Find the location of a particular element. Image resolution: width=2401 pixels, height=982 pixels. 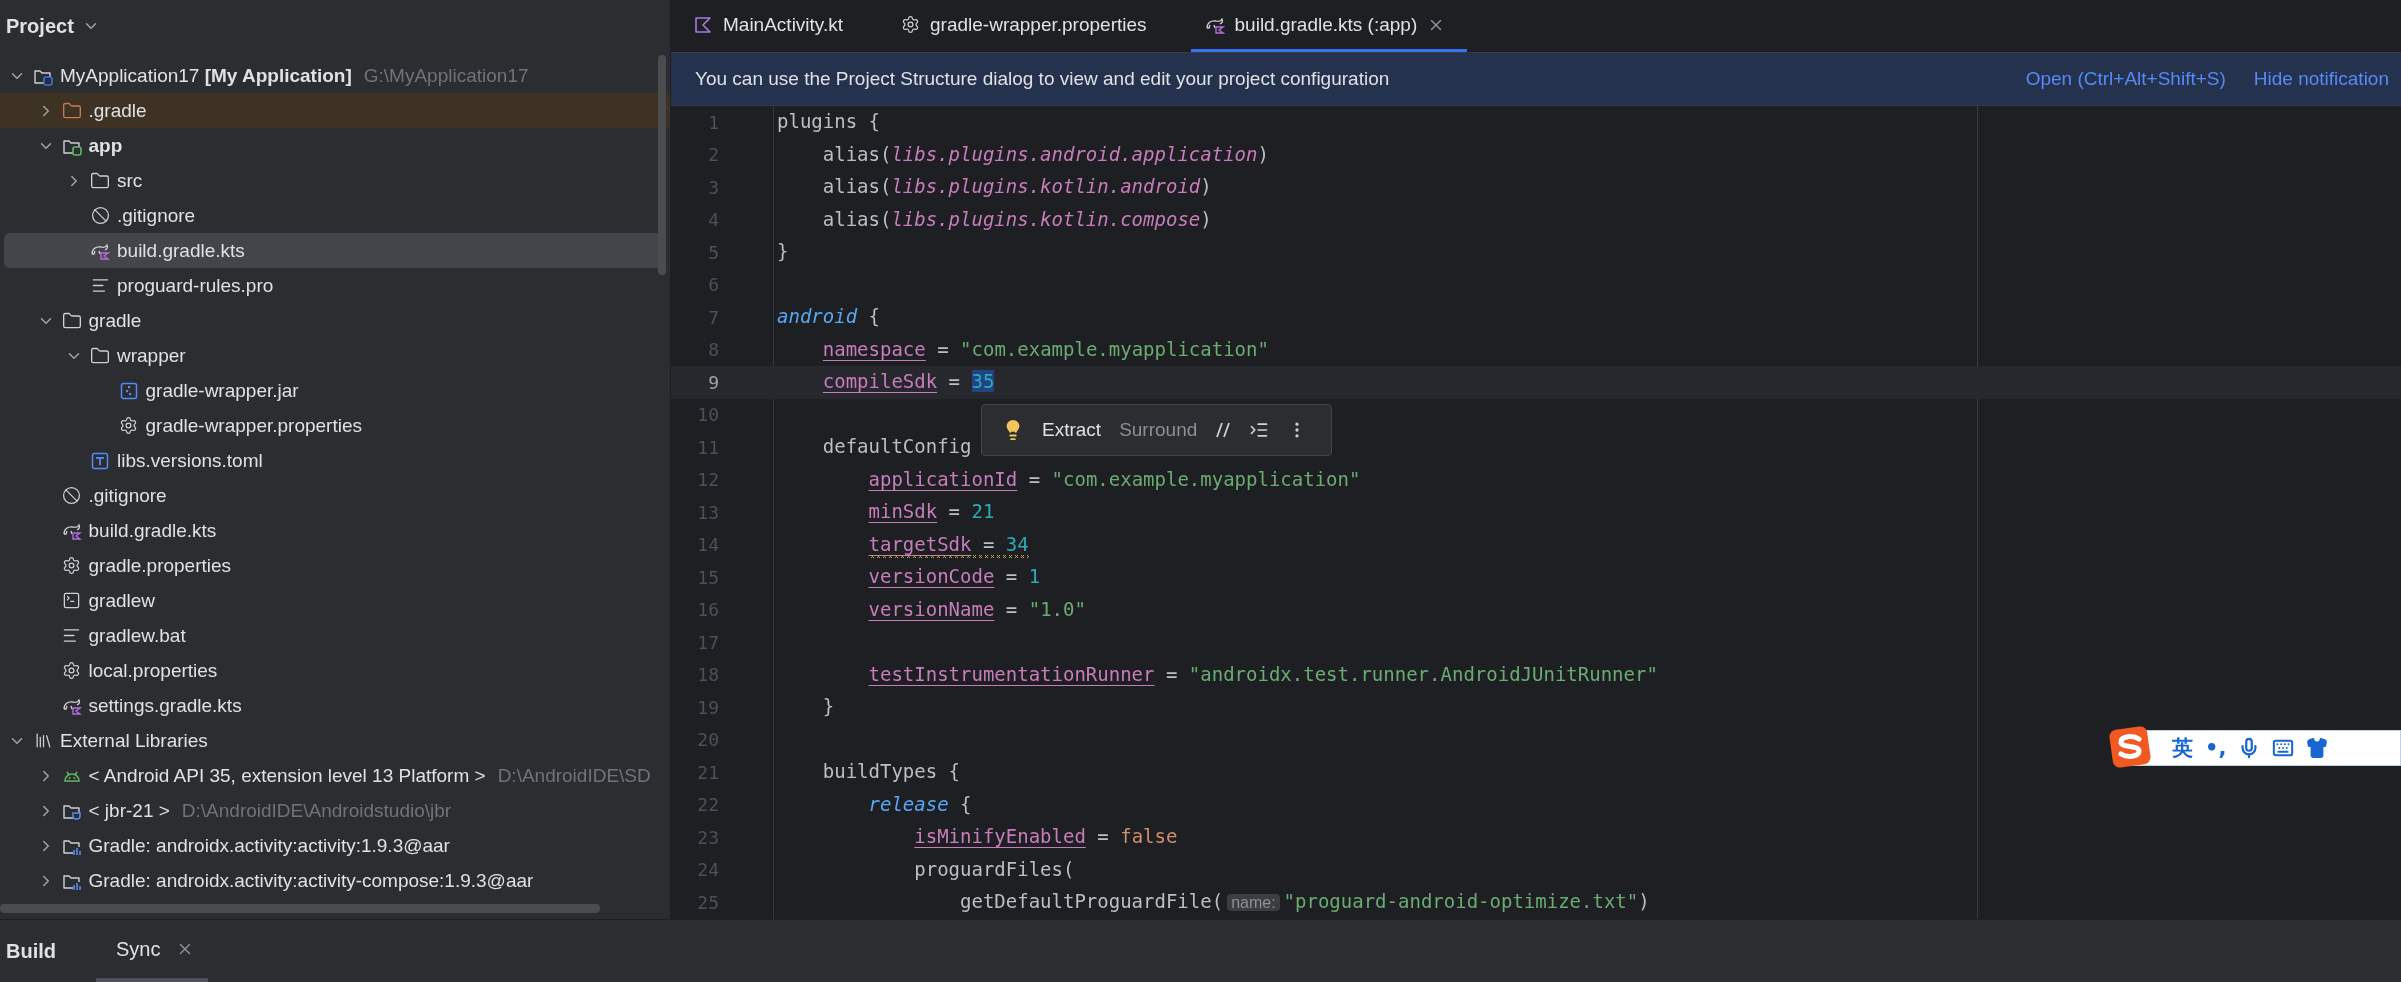

tree-item: wrapper is located at coordinates (335, 355).